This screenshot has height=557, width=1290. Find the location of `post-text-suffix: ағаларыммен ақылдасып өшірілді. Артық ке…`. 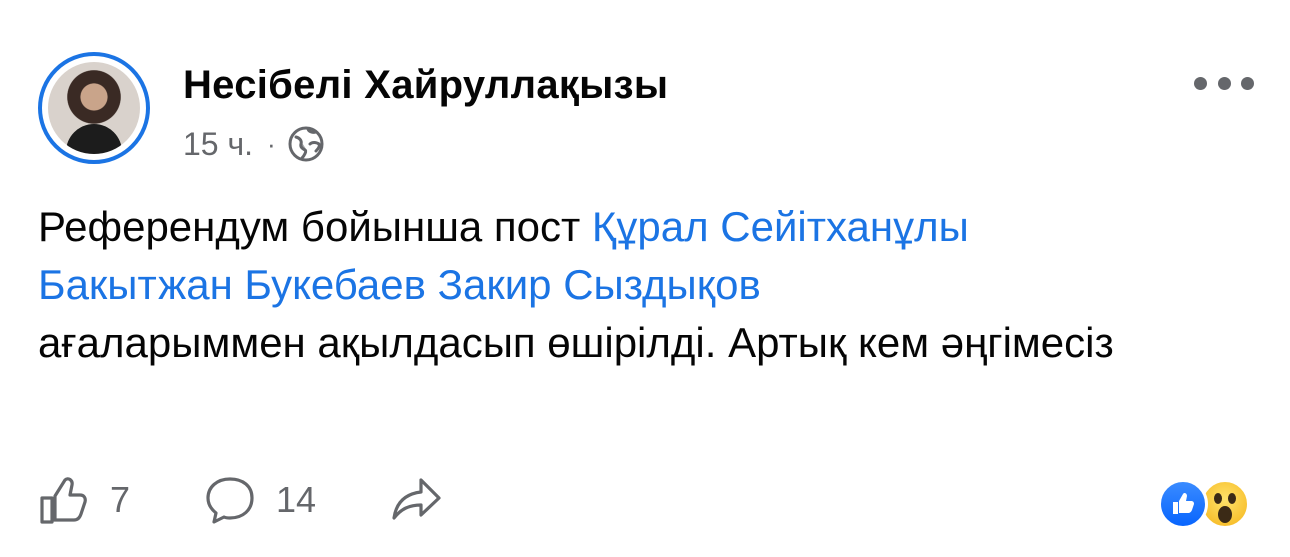

post-text-suffix: ағаларыммен ақылдасып өшірілді. Артық ке… is located at coordinates (576, 342).